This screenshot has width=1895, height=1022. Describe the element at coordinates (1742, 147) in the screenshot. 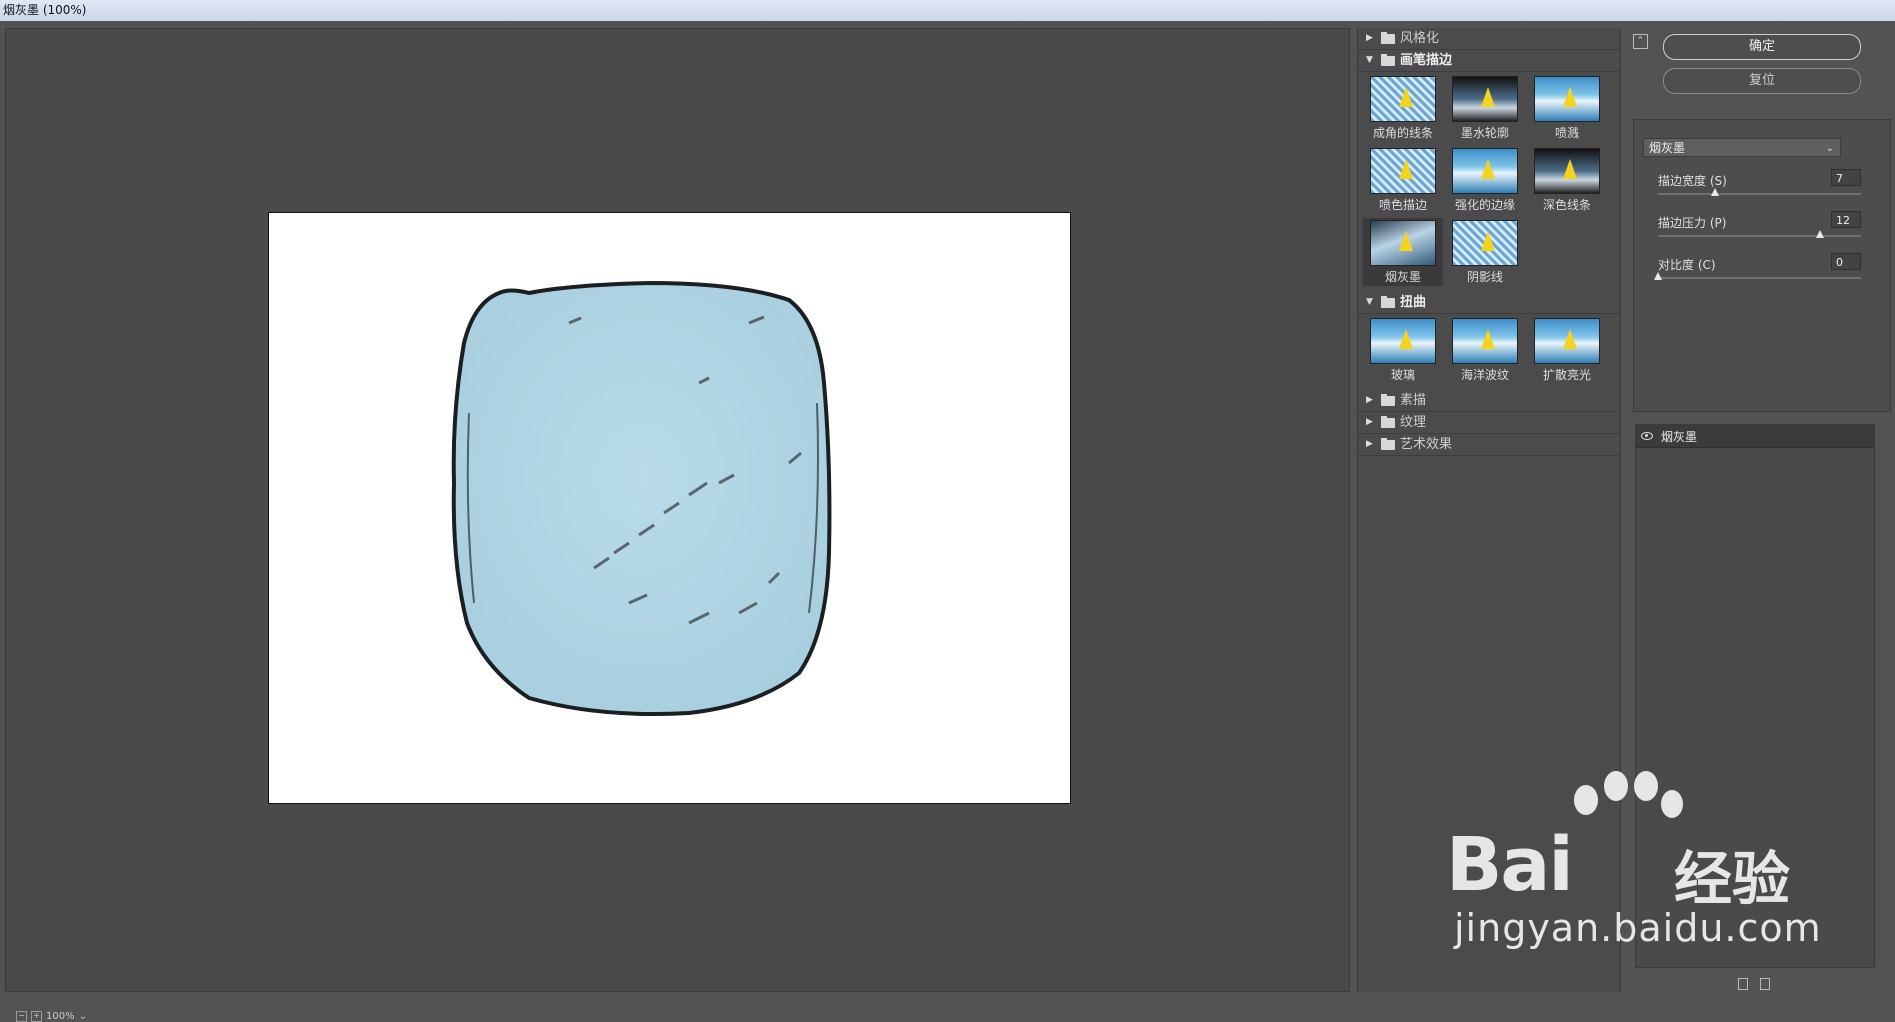

I see `filter-select: 烟灰墨 ⌄` at that location.